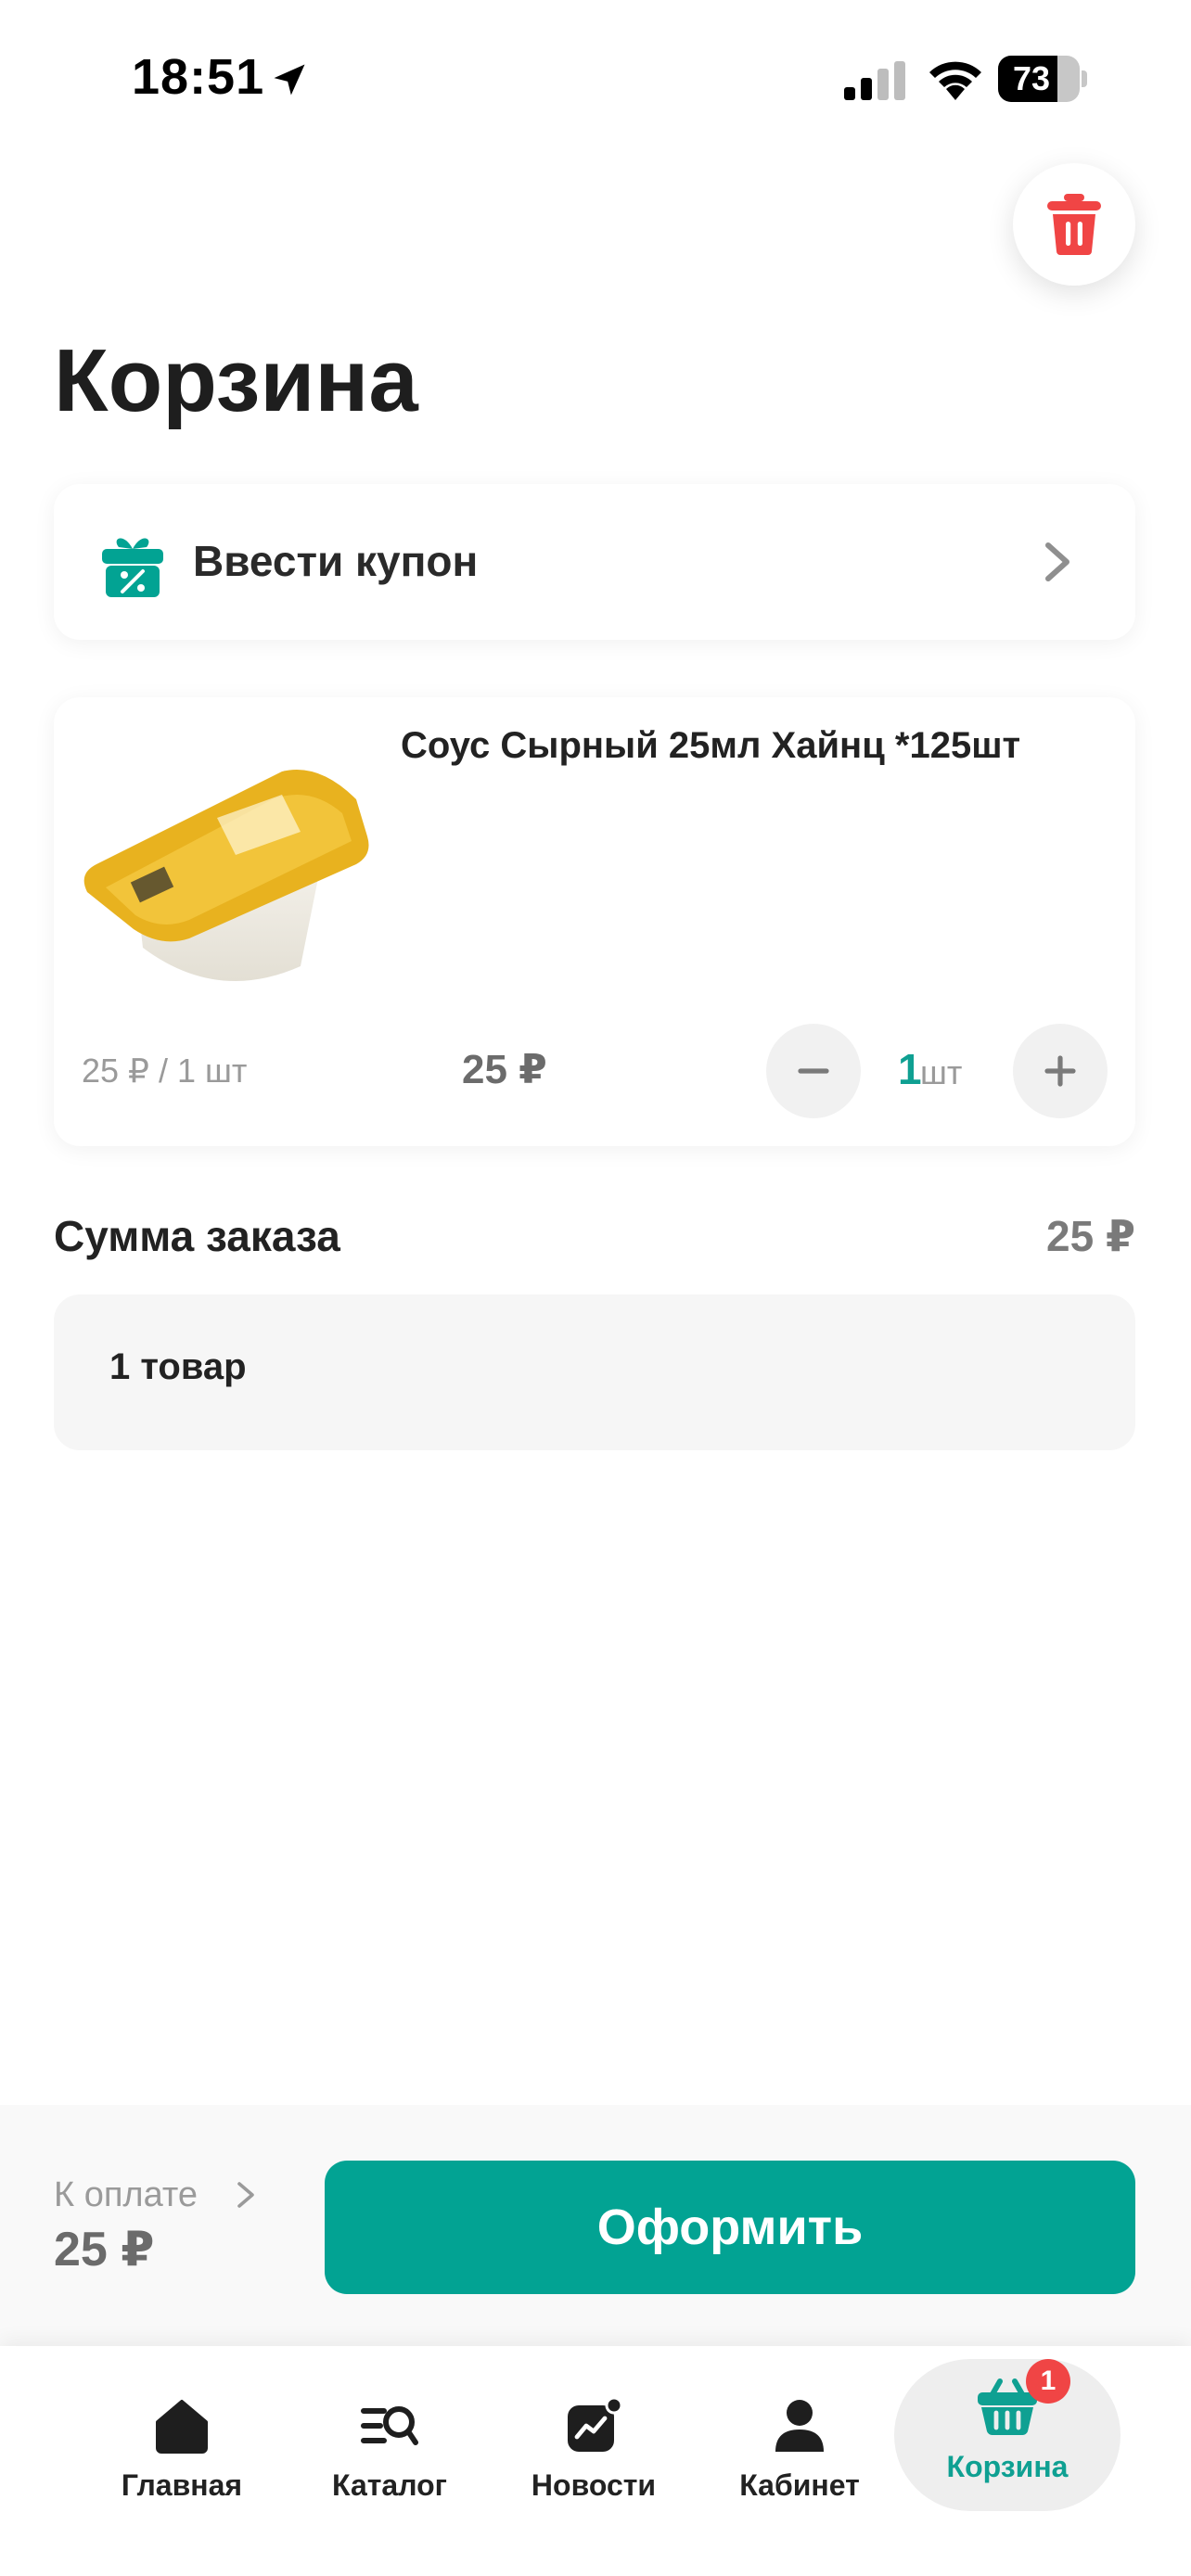 The width and height of the screenshot is (1191, 2576). I want to click on wifi-icon, so click(955, 80).